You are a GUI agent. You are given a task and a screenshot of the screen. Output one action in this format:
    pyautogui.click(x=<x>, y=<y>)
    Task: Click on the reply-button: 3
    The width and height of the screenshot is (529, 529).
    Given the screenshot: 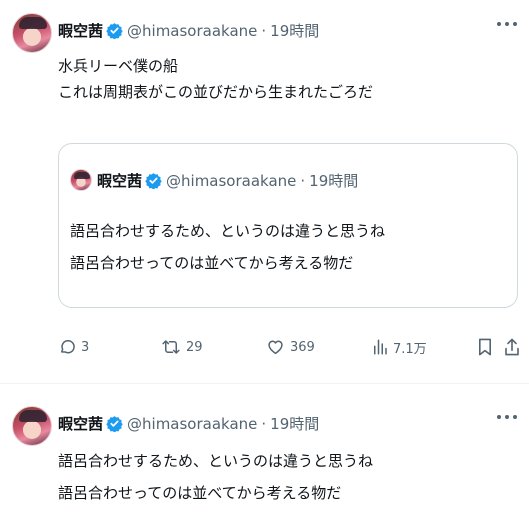 What is the action you would take?
    pyautogui.click(x=73, y=347)
    